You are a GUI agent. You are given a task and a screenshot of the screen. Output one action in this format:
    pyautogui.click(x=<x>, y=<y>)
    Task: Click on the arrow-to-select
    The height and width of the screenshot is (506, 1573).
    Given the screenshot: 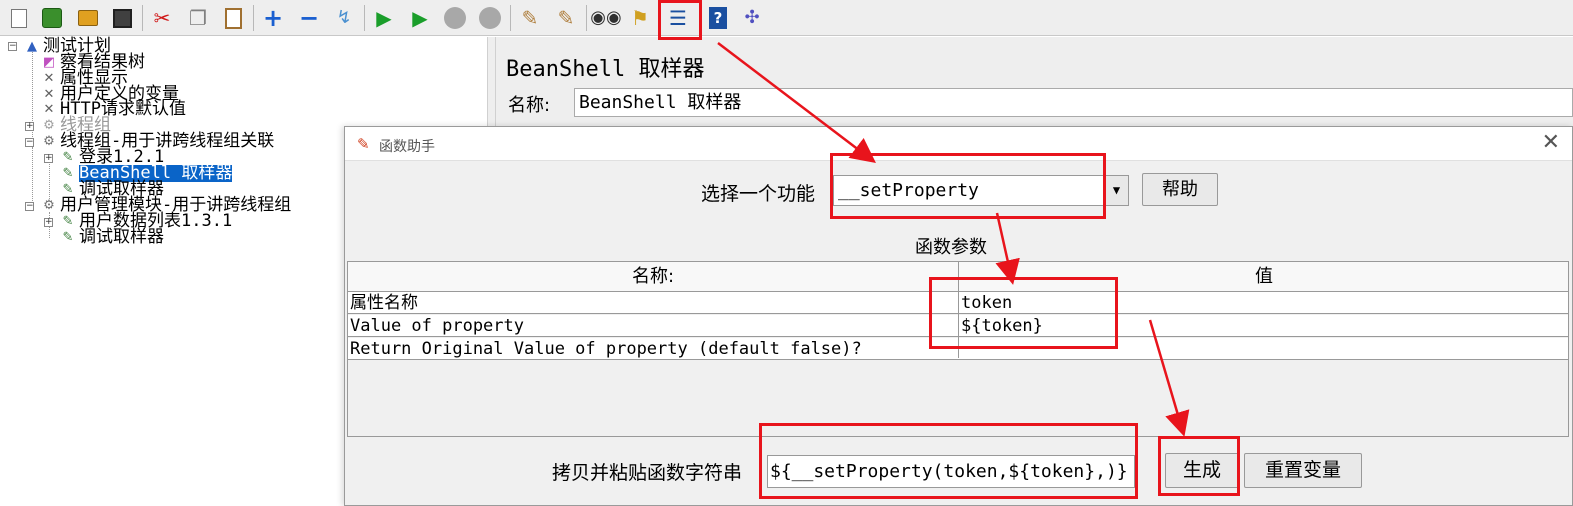 What is the action you would take?
    pyautogui.click(x=796, y=103)
    